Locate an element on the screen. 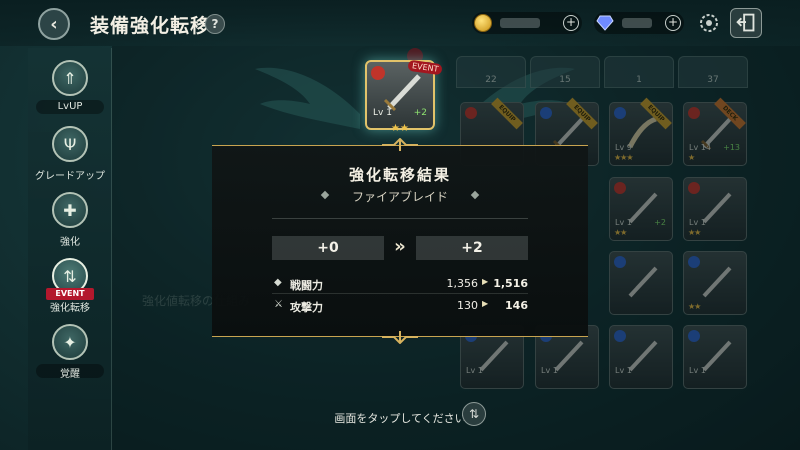 The height and width of the screenshot is (450, 800). sidebar-item-enhance: ✚ 強化 is located at coordinates (70, 221).